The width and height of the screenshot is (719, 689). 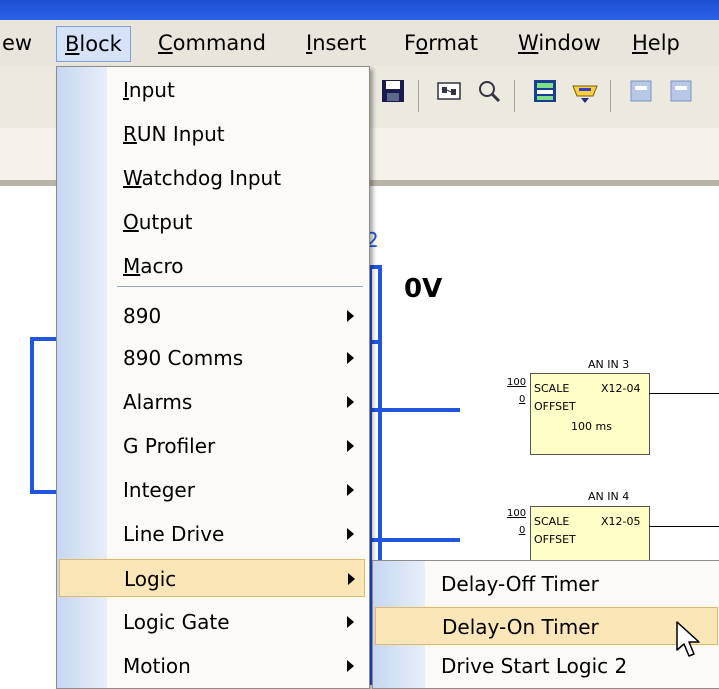 I want to click on menu-item-mnemonic: R, so click(x=130, y=134).